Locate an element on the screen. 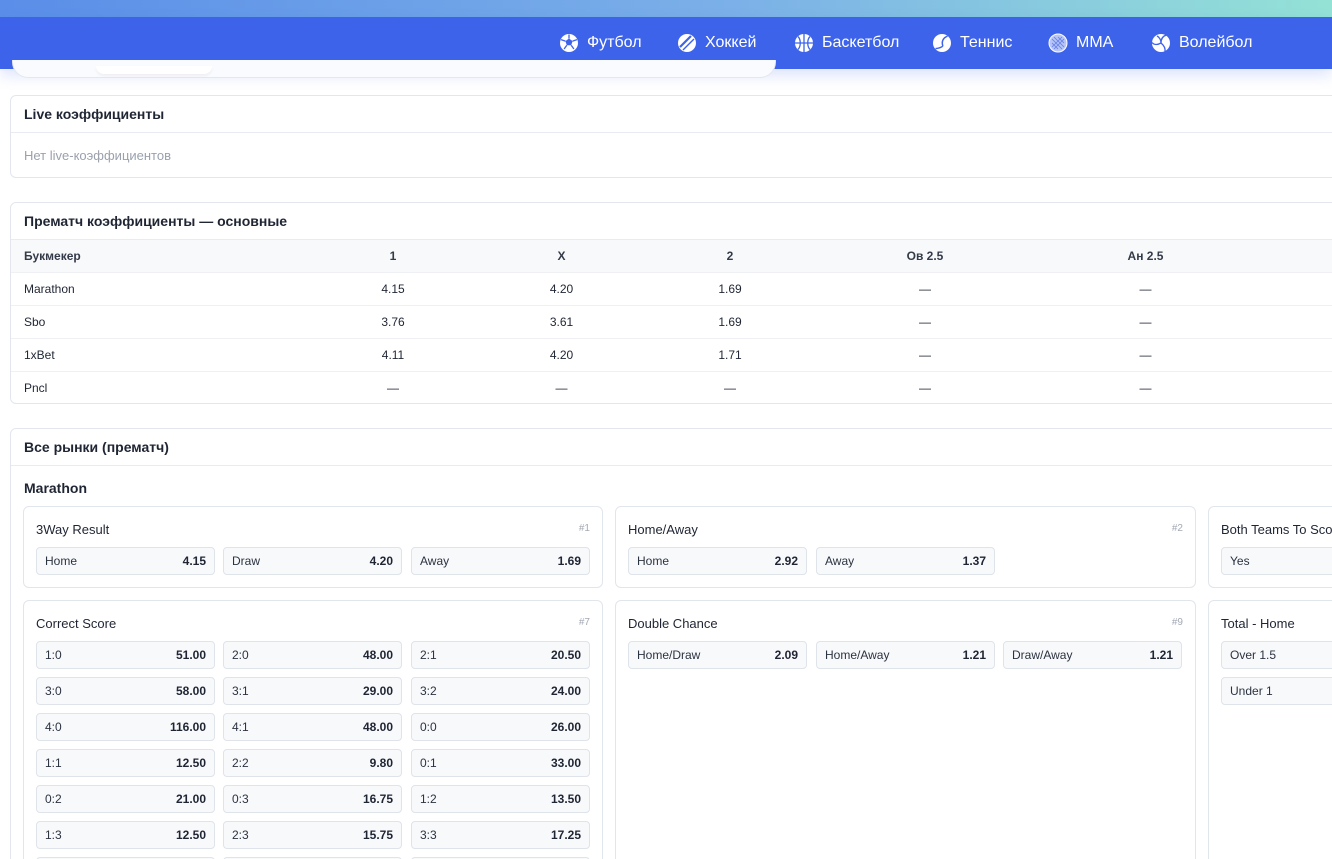 Image resolution: width=1332 pixels, height=859 pixels. market-number: #9 is located at coordinates (1177, 622).